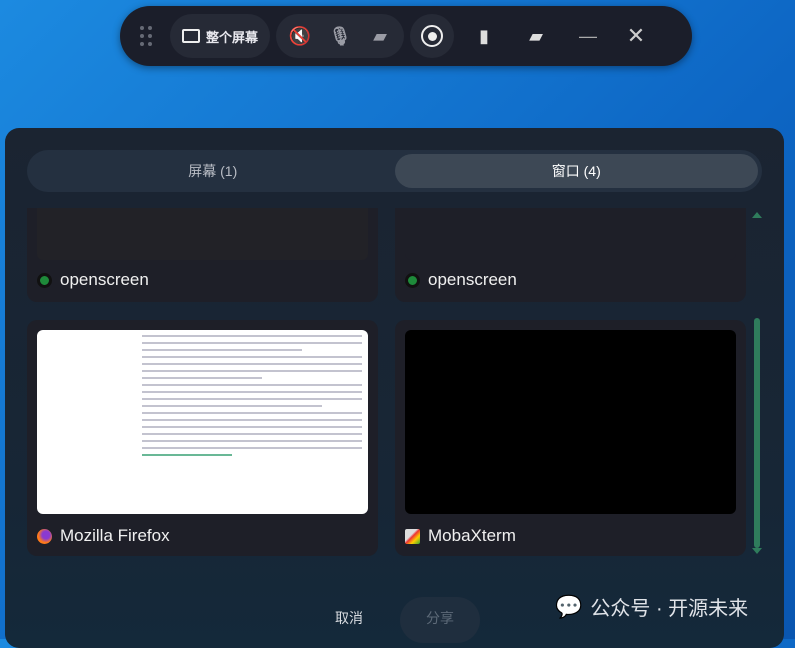  I want to click on camera-off-icon: ▰, so click(380, 36).